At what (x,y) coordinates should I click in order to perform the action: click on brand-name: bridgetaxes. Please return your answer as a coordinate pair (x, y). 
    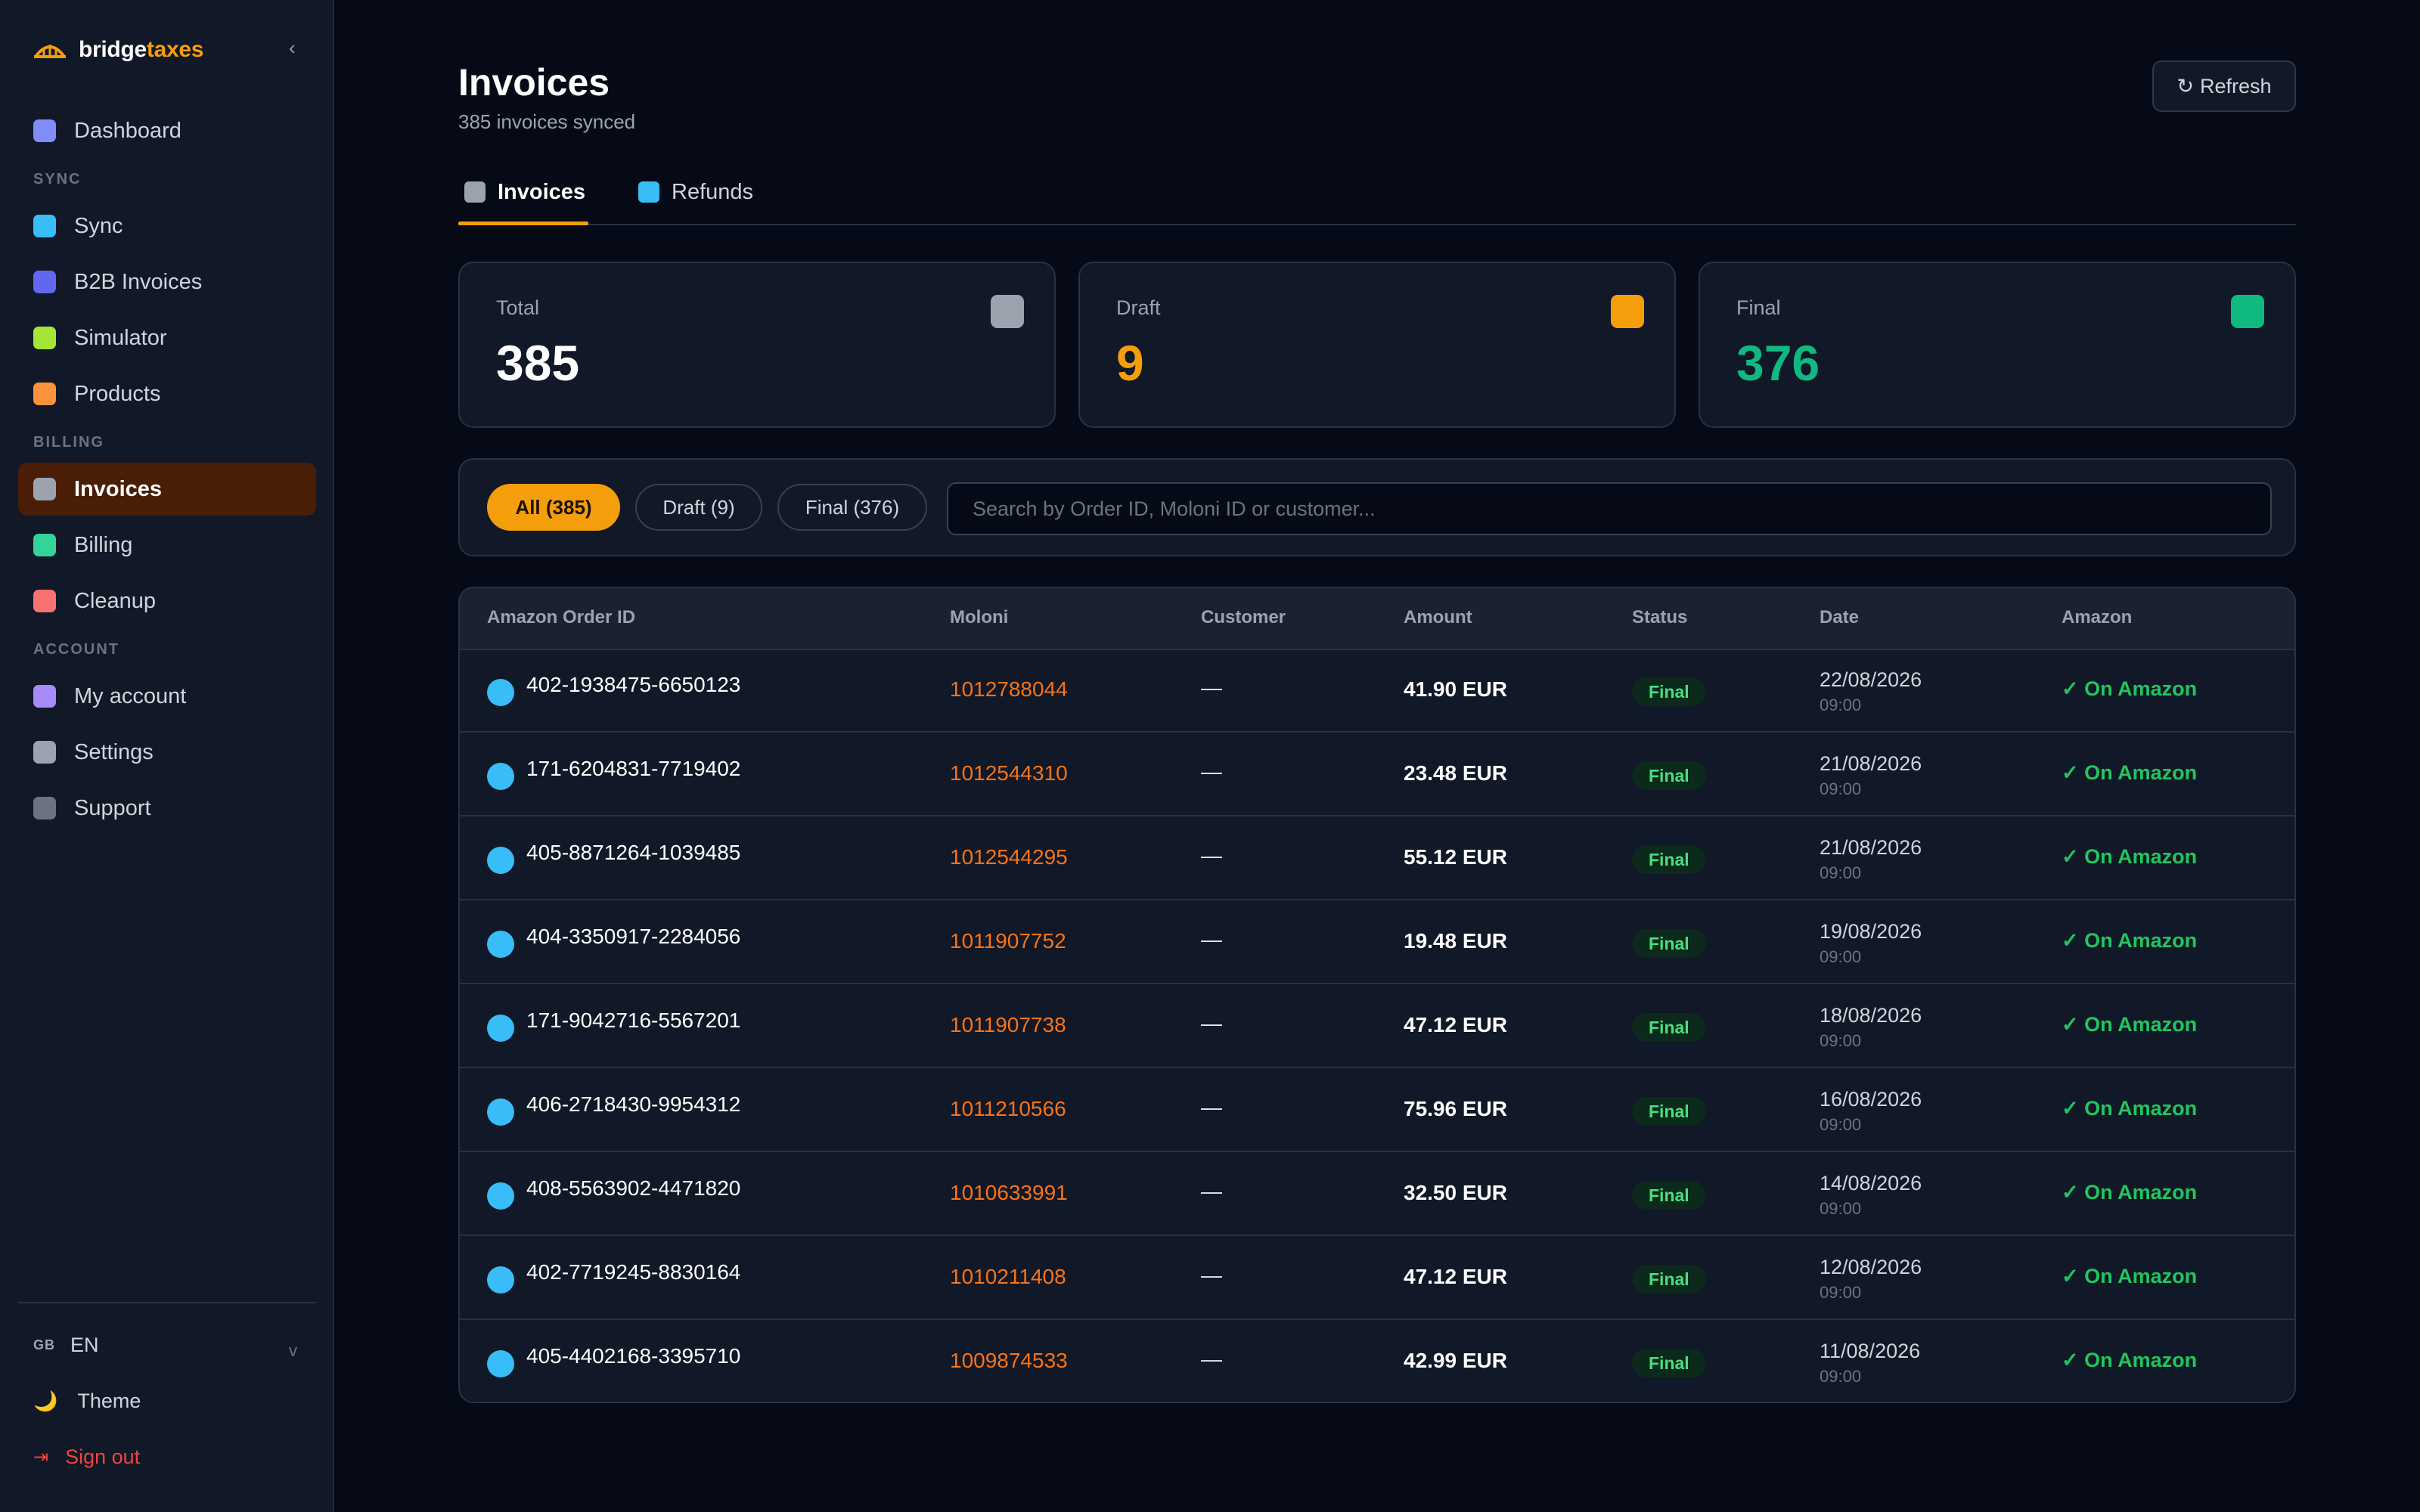
    Looking at the image, I should click on (141, 50).